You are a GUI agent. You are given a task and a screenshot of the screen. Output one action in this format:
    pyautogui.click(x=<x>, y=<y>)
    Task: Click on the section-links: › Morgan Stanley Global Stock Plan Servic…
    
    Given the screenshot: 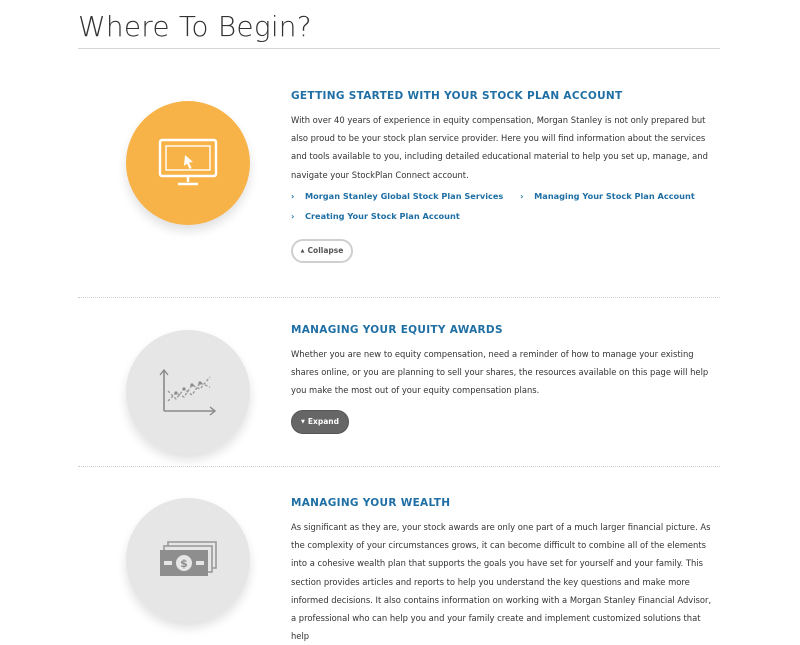 What is the action you would take?
    pyautogui.click(x=504, y=211)
    